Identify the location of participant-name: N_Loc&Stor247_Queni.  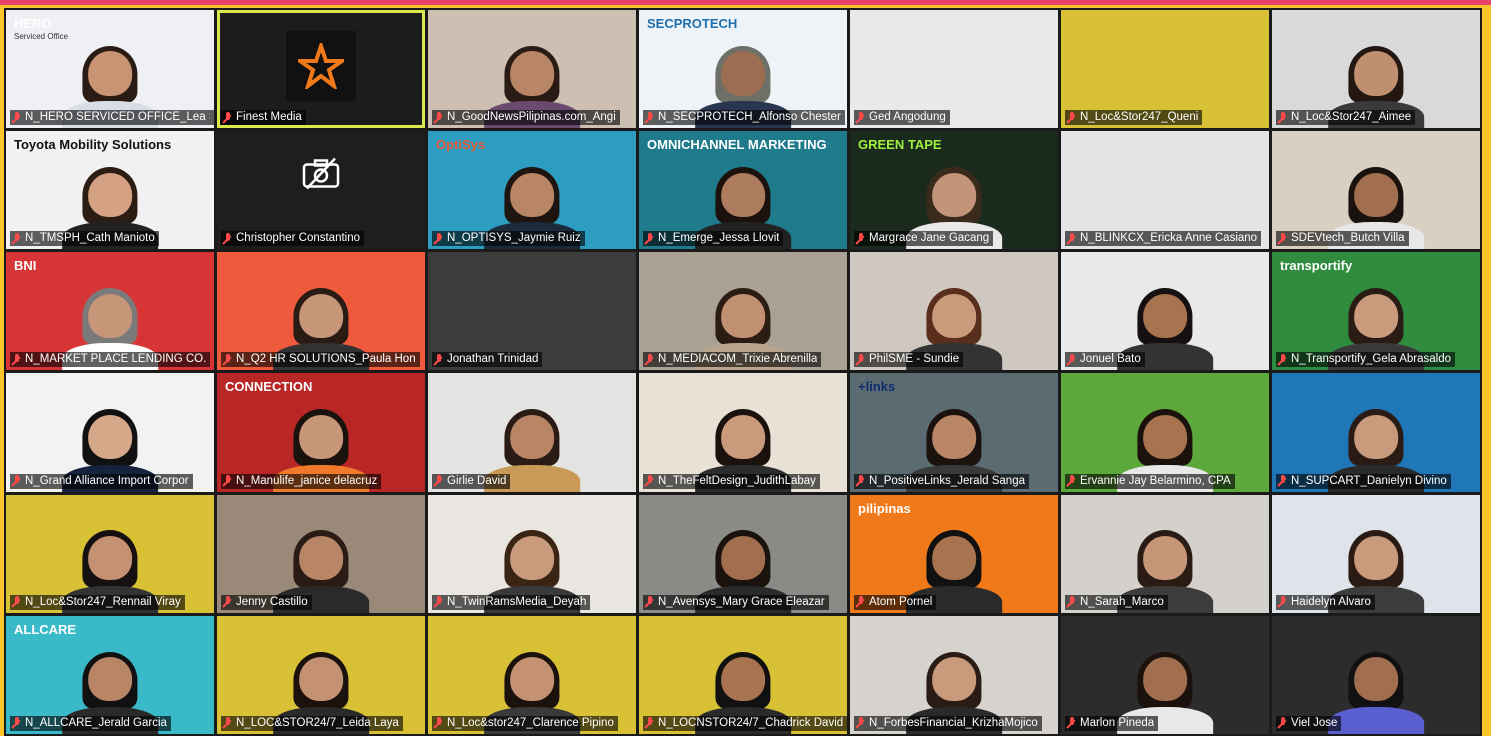
(1139, 117).